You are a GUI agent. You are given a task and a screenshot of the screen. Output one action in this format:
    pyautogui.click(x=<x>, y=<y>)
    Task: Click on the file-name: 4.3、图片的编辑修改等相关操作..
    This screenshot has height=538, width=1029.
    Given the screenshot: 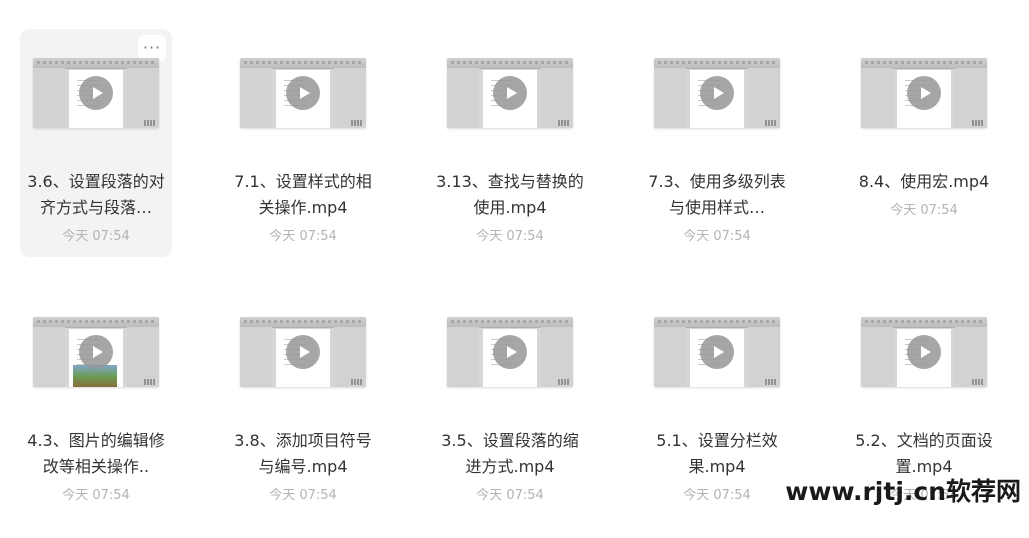 What is the action you would take?
    pyautogui.click(x=96, y=453)
    